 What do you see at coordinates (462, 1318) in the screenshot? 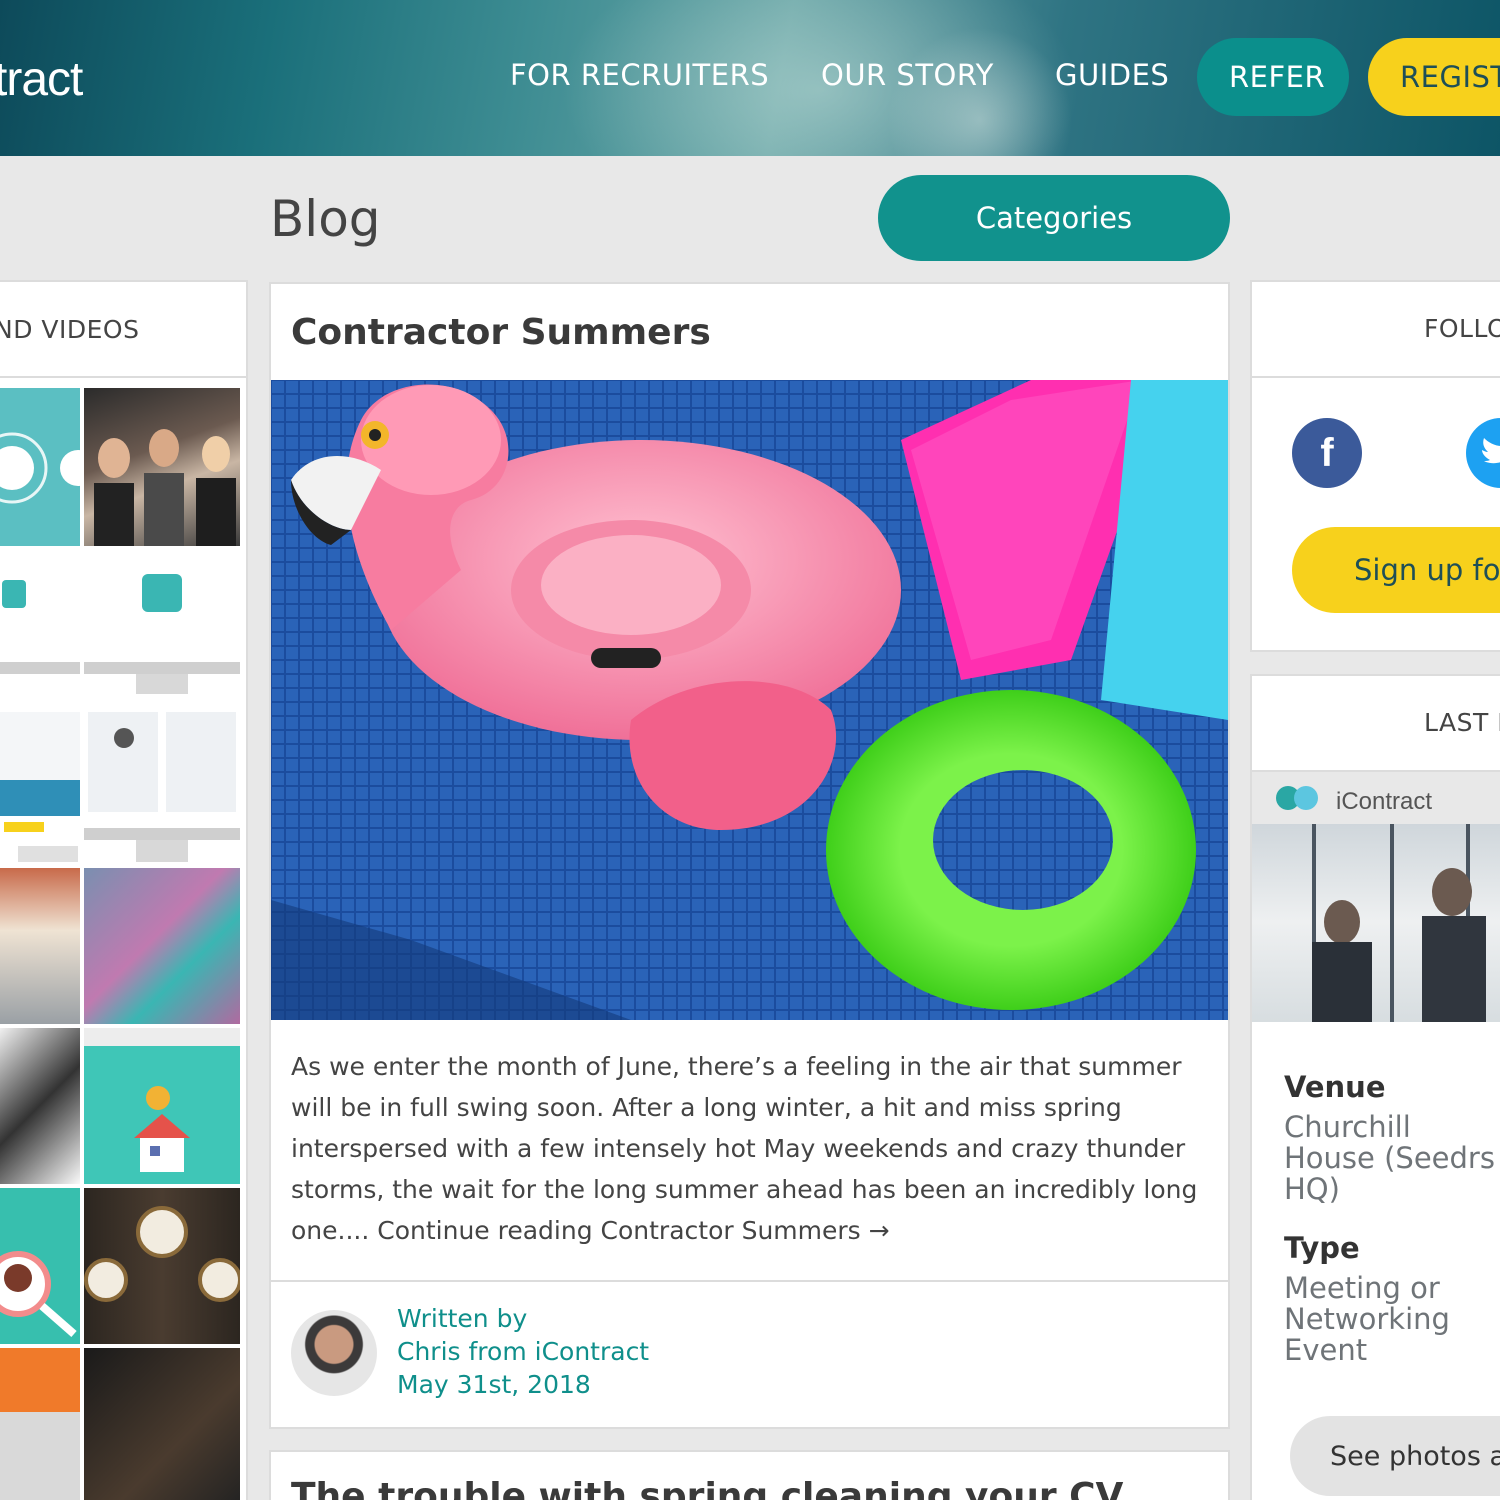
I see `written-by-label: Written by` at bounding box center [462, 1318].